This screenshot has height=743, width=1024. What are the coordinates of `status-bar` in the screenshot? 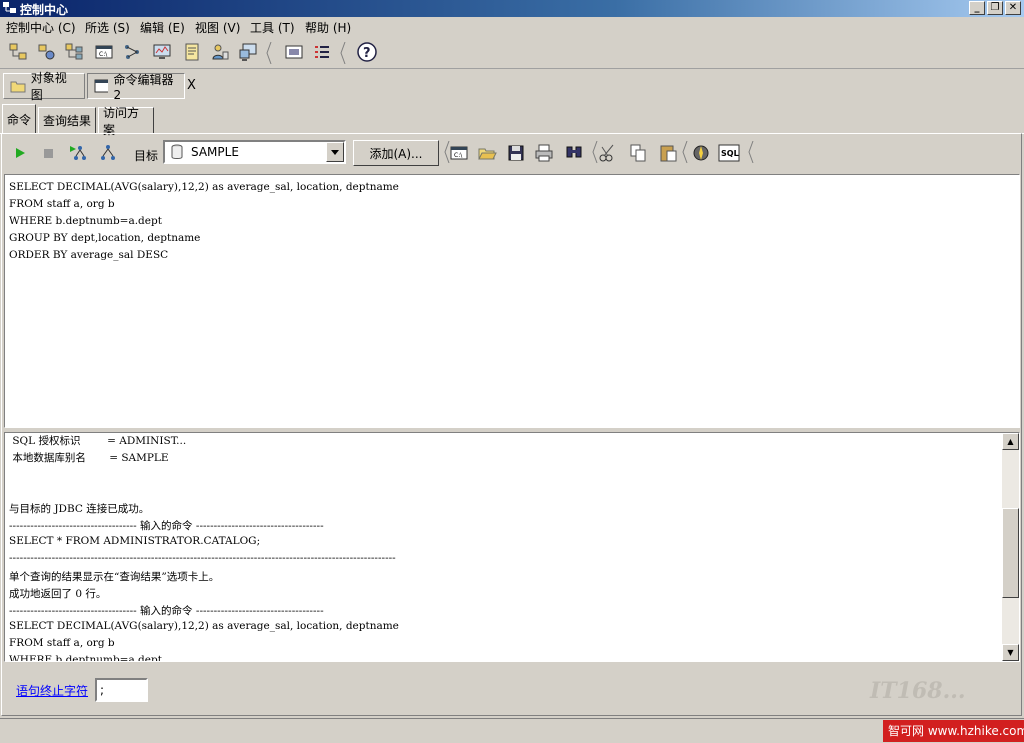 It's located at (512, 730).